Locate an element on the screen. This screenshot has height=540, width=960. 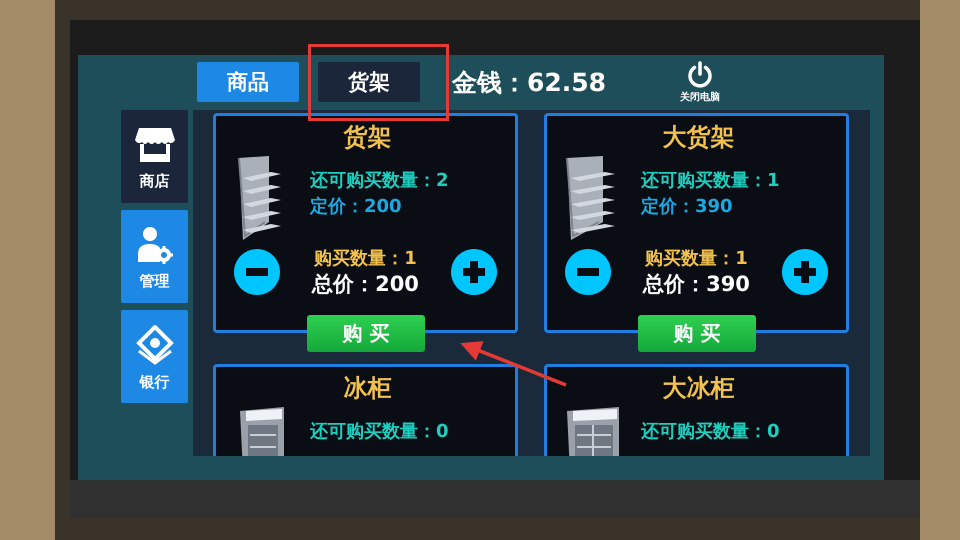
store-icon is located at coordinates (154, 145).